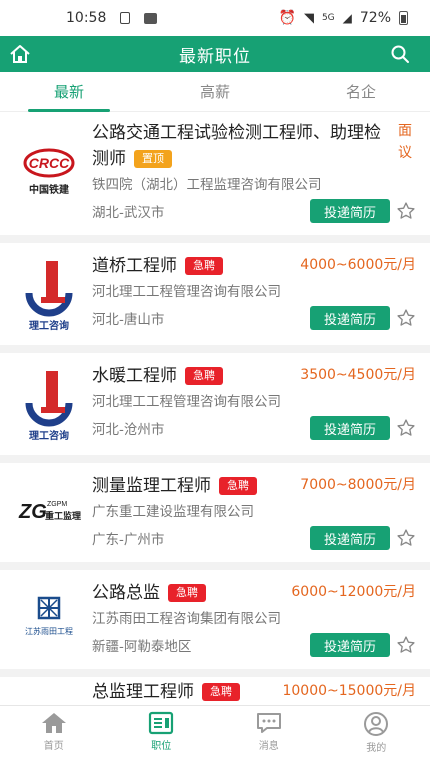  What do you see at coordinates (358, 375) in the screenshot?
I see `job-salary: 3500~4500元/月` at bounding box center [358, 375].